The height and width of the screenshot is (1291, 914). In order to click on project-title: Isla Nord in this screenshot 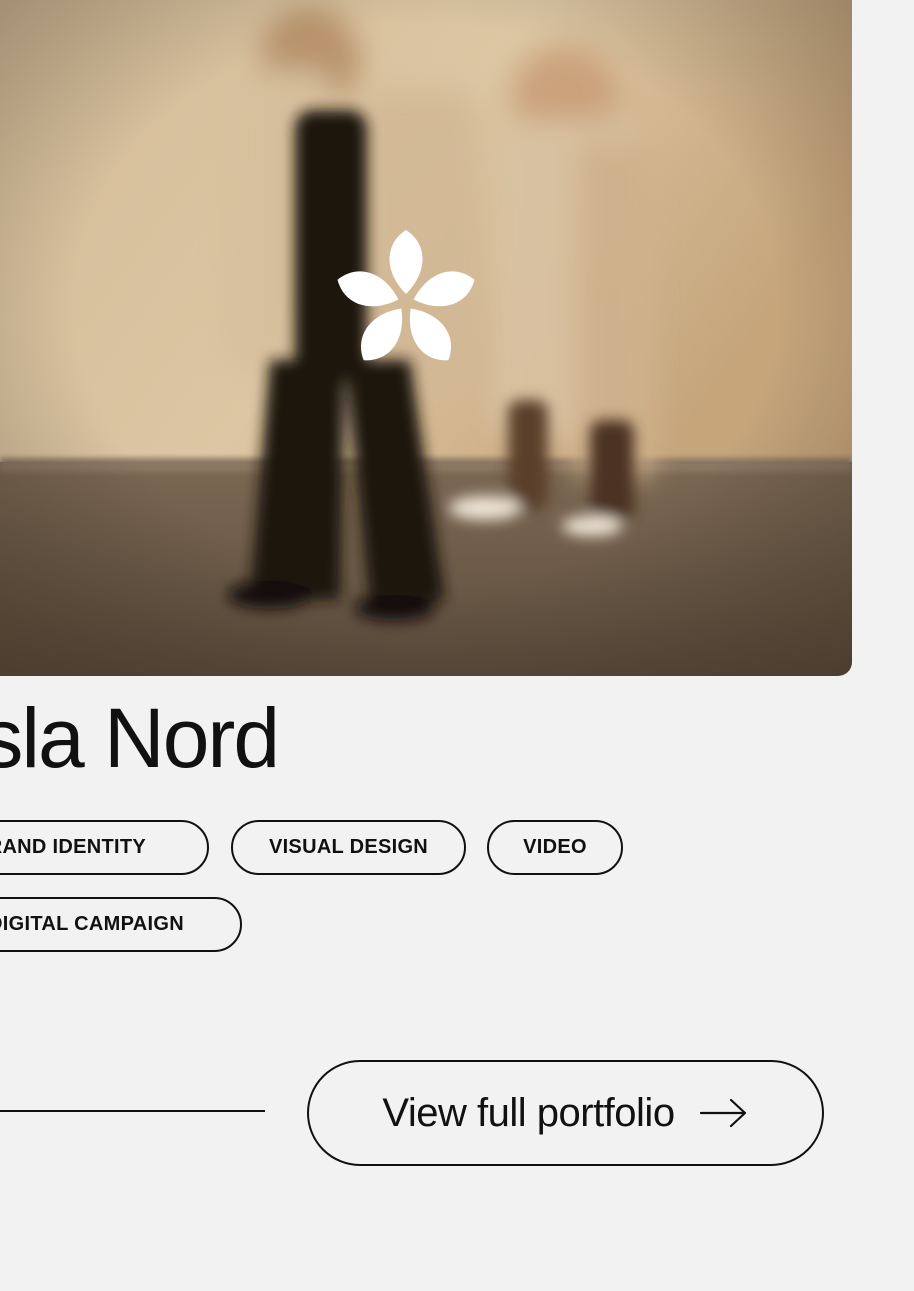, I will do `click(140, 738)`.